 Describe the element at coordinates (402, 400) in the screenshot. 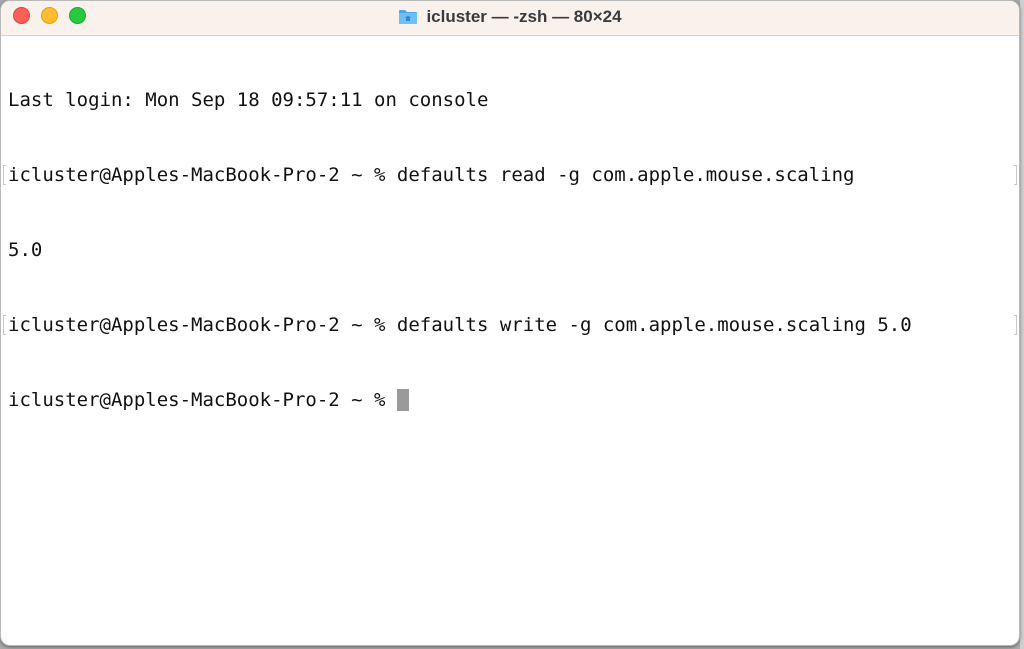

I see `text-cursor` at that location.